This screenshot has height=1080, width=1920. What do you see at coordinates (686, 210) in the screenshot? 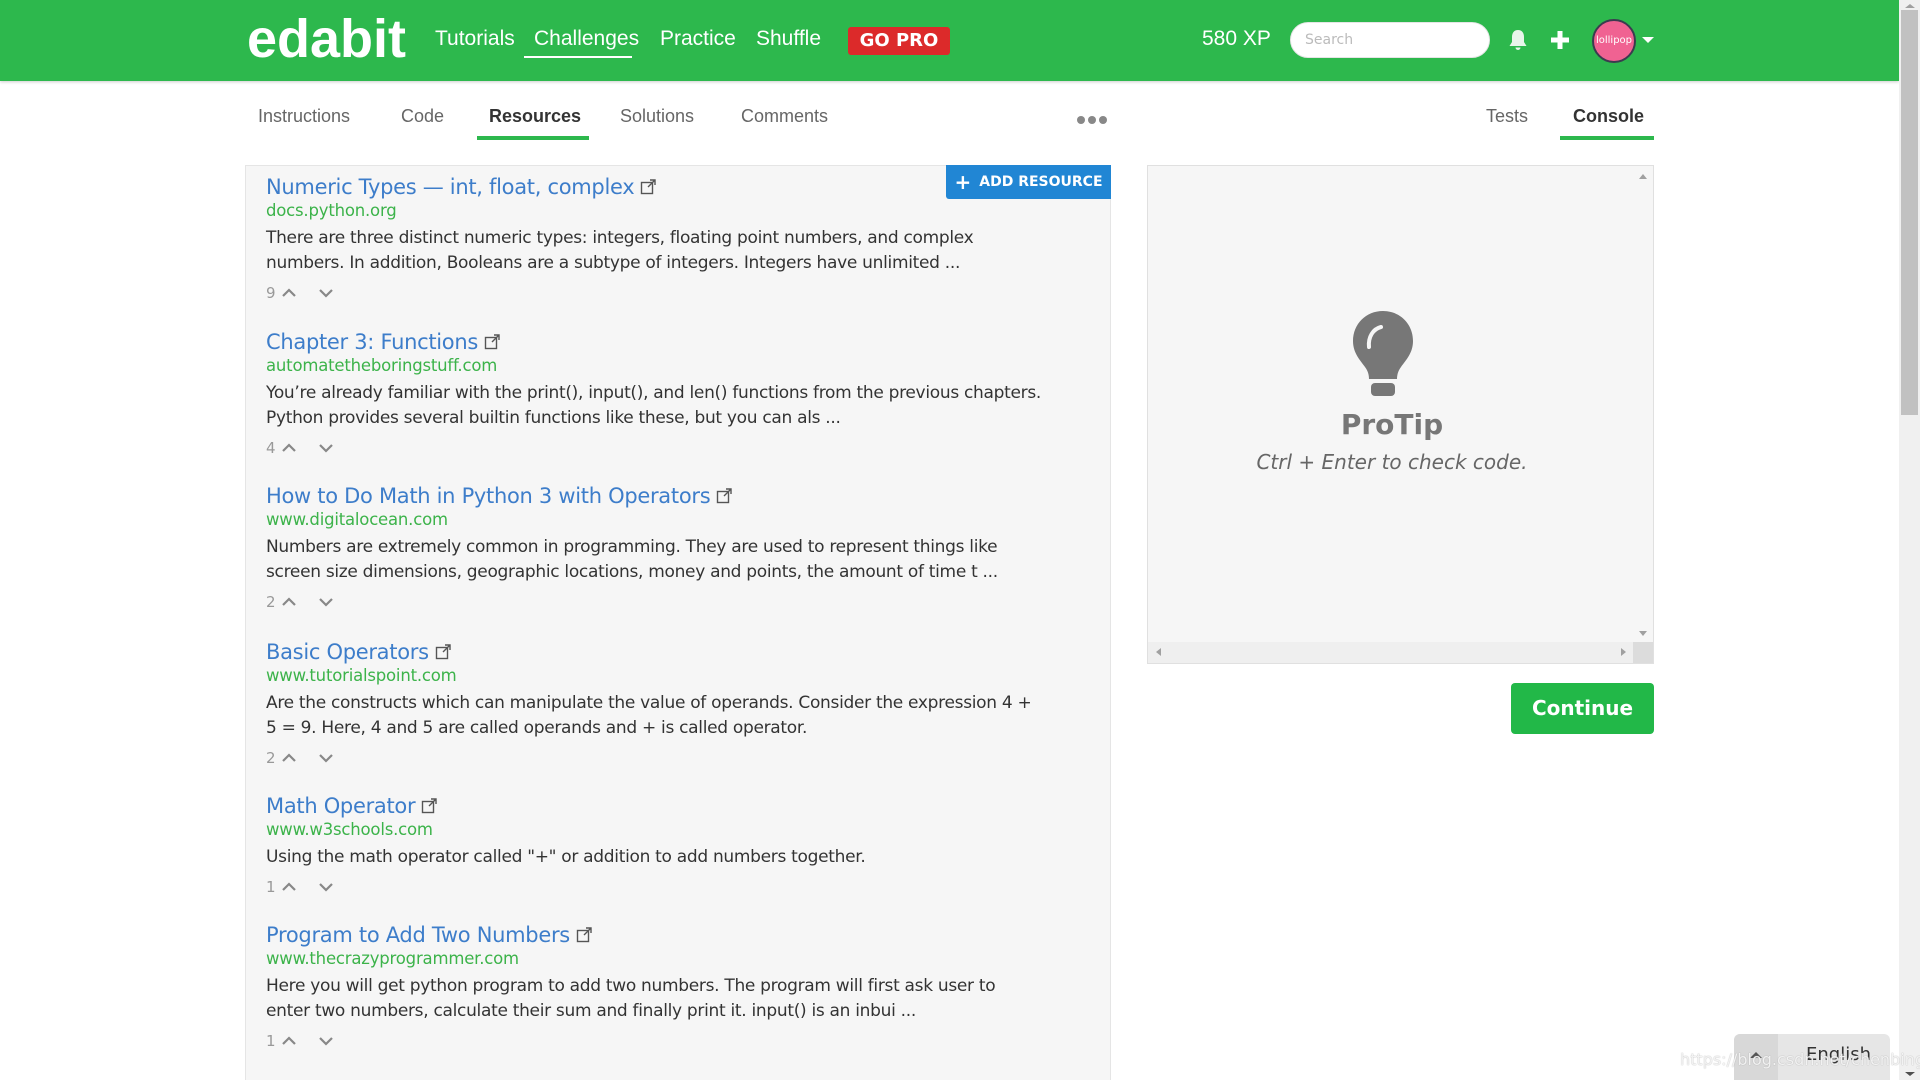
I see `resource-domain: docs.python.org` at bounding box center [686, 210].